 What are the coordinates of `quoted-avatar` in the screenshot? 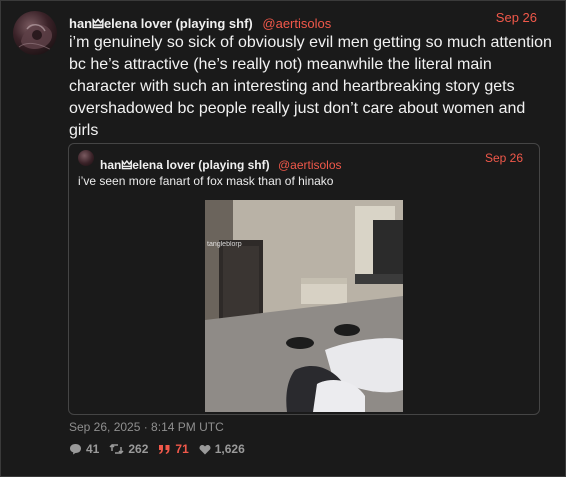 It's located at (86, 158).